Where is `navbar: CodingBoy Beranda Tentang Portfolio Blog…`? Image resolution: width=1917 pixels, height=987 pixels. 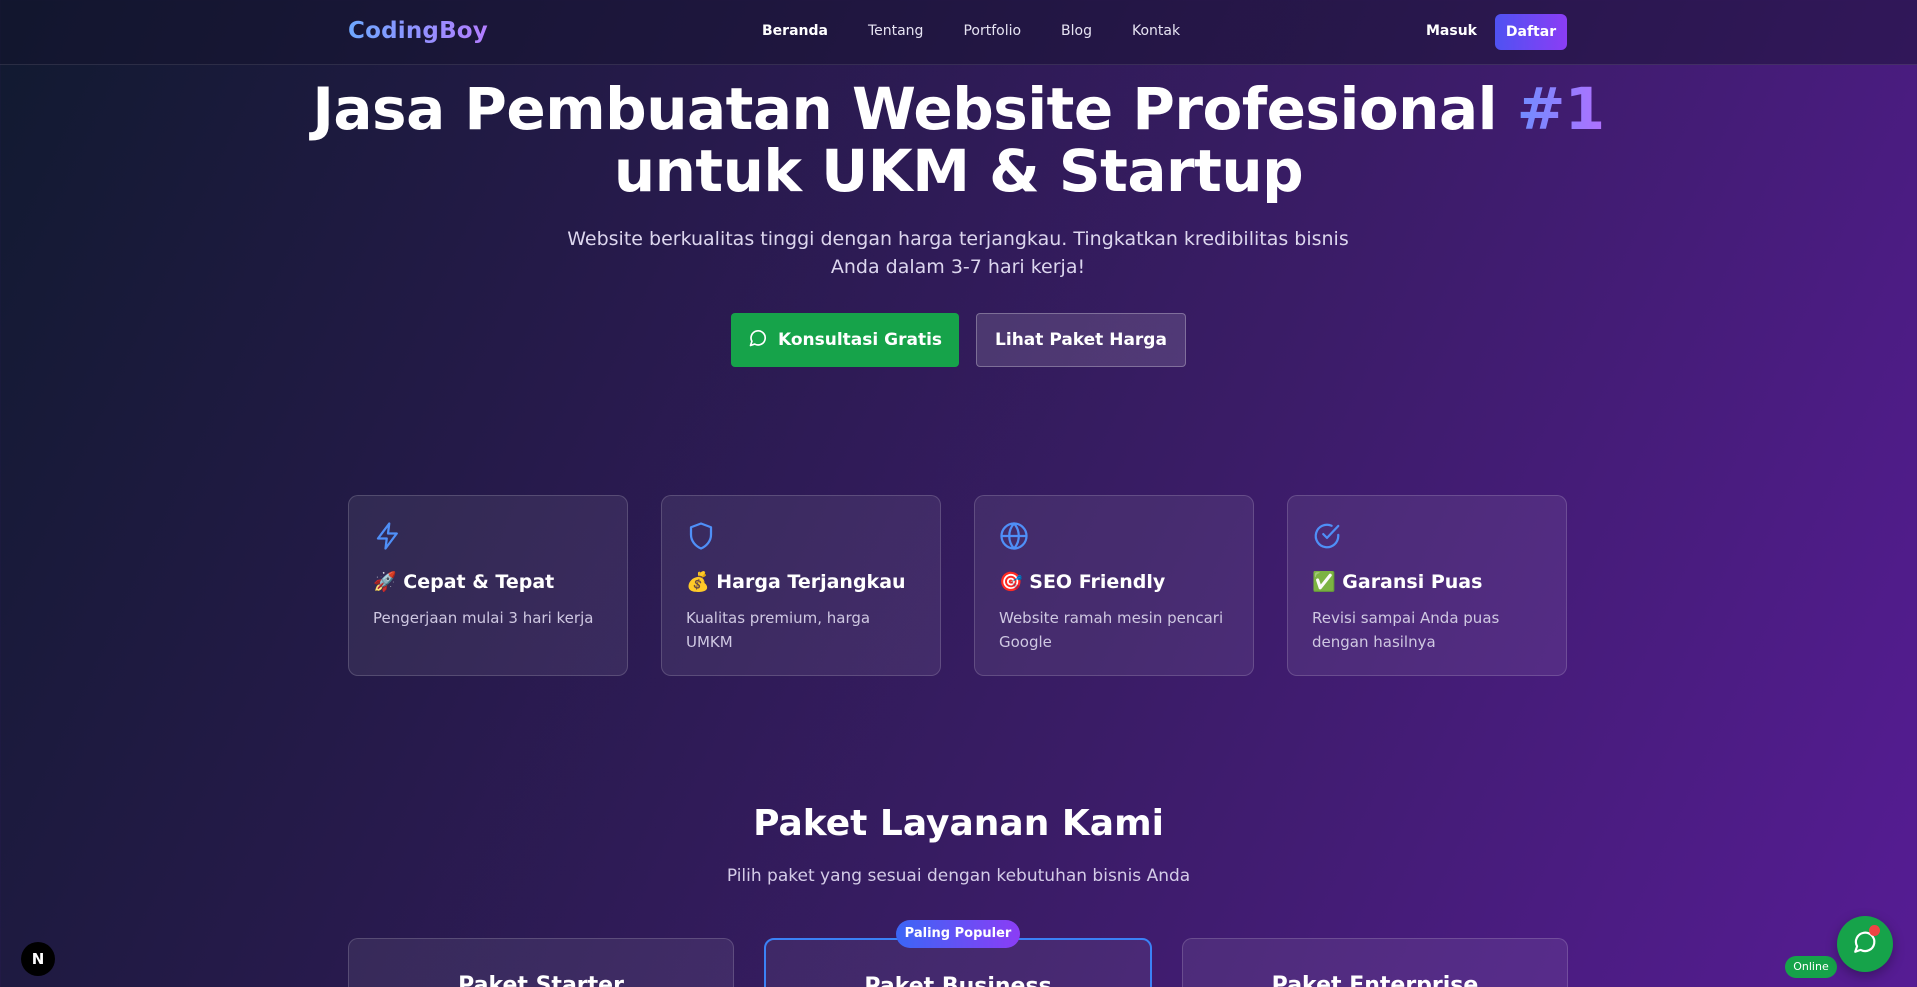
navbar: CodingBoy Beranda Tentang Portfolio Blog… is located at coordinates (958, 32).